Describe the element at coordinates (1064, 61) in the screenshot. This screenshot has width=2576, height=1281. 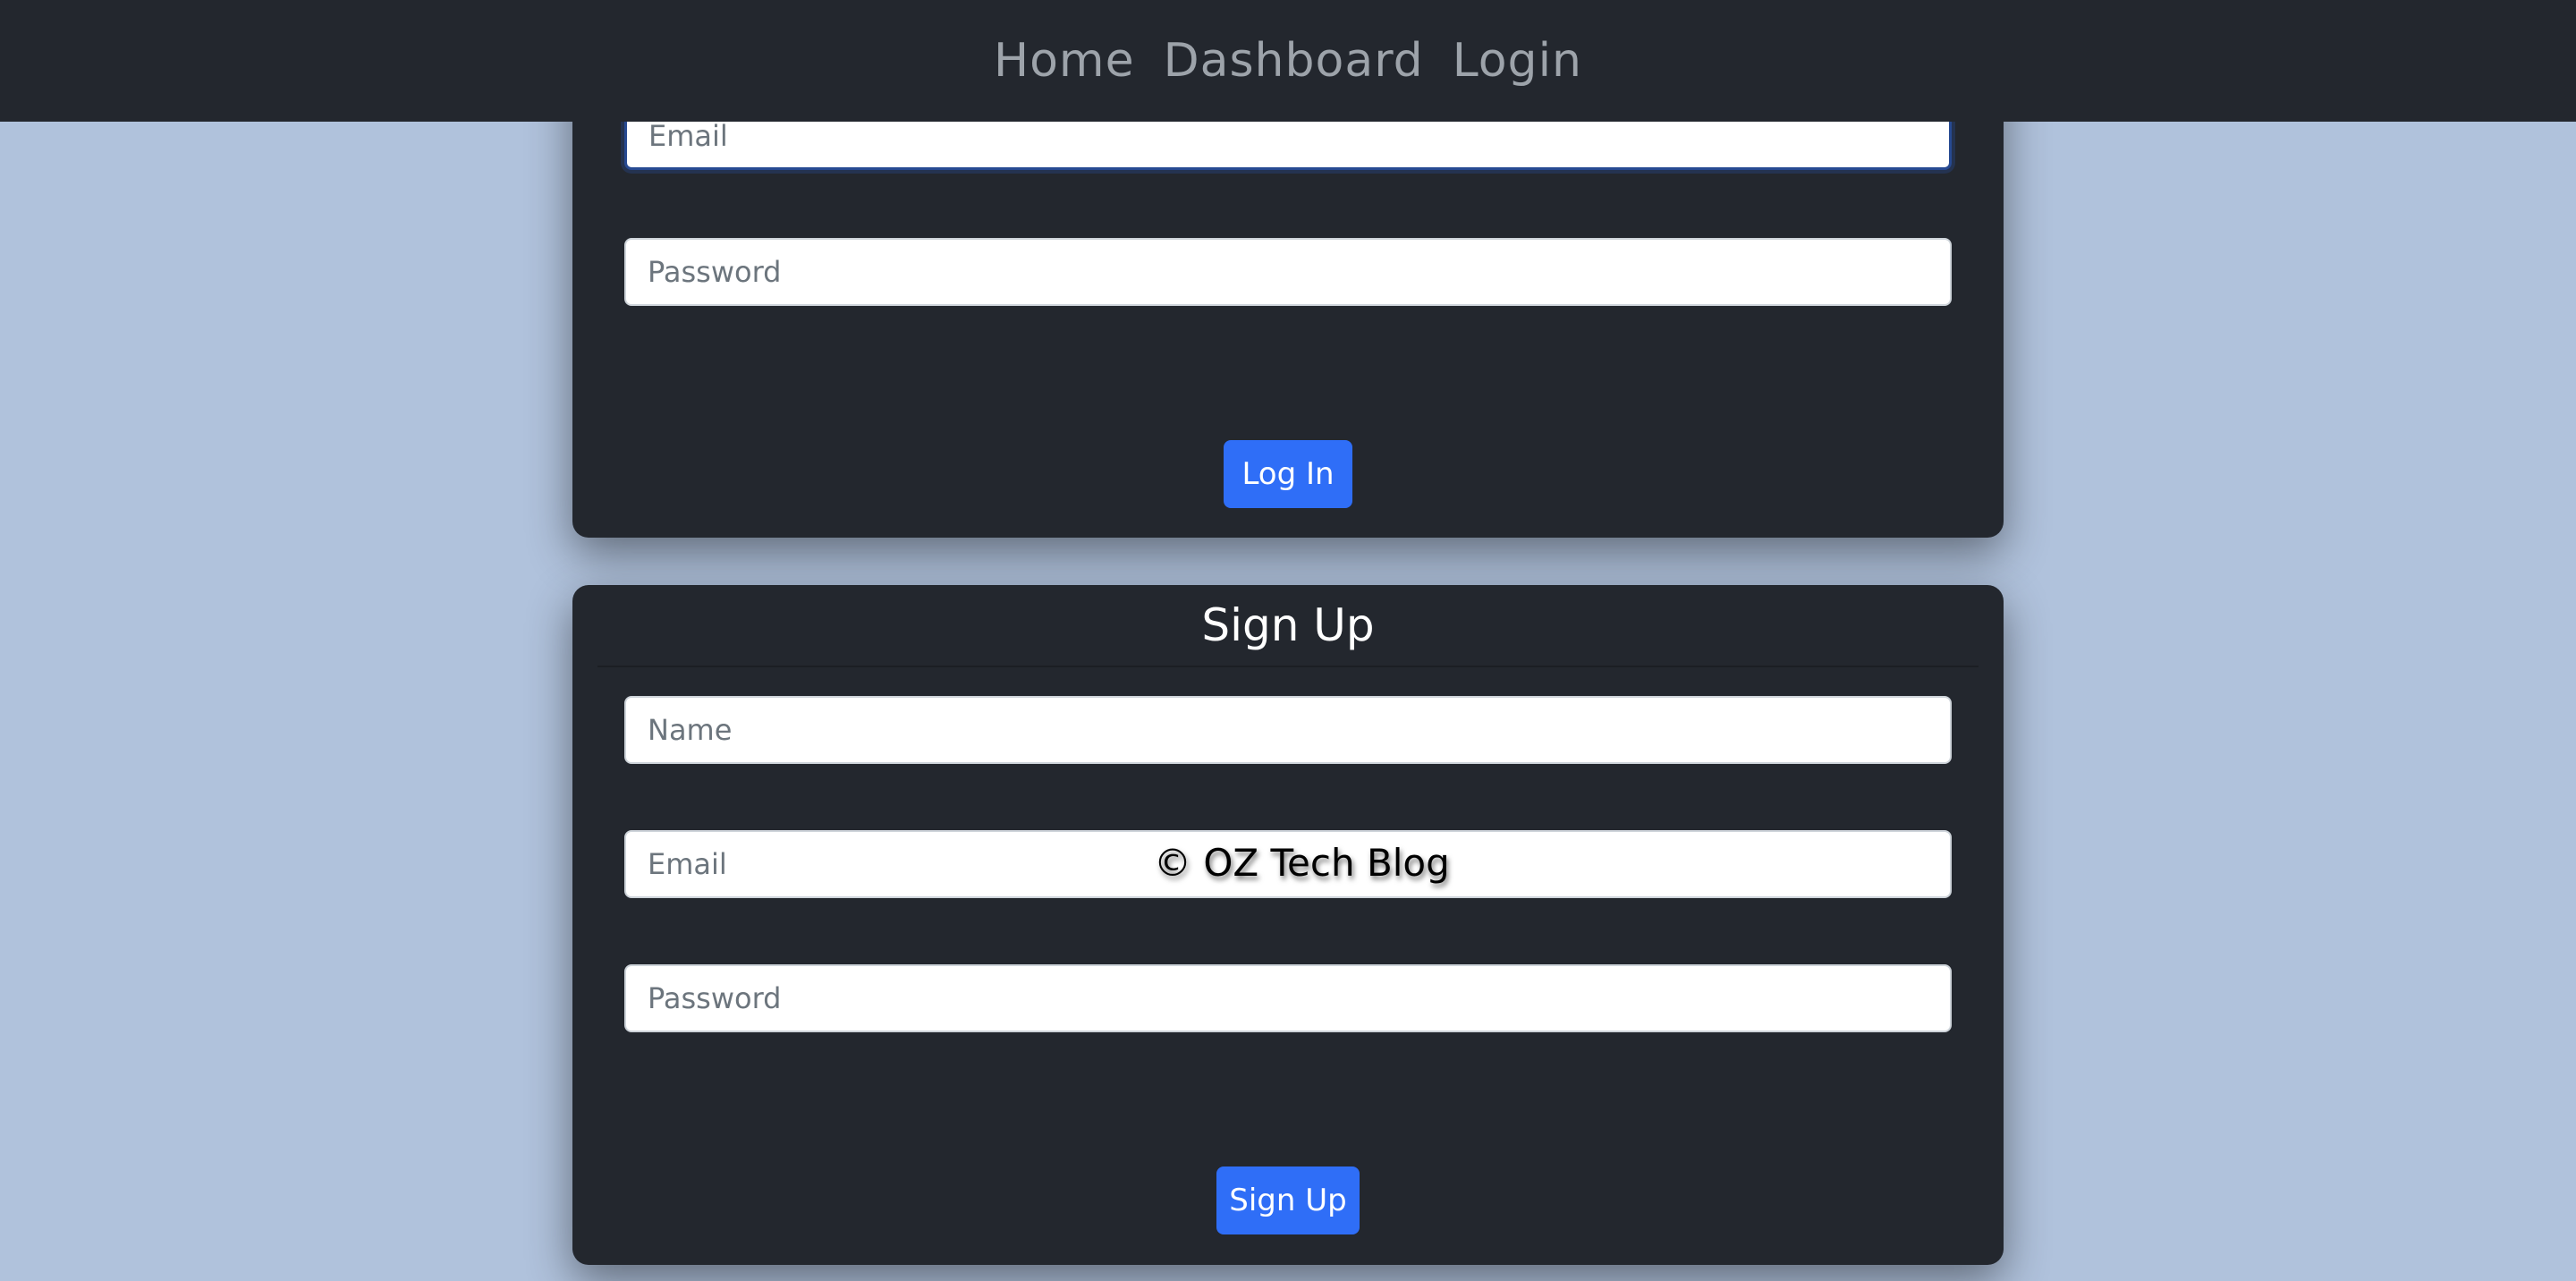
I see `nav-home-link: Home` at that location.